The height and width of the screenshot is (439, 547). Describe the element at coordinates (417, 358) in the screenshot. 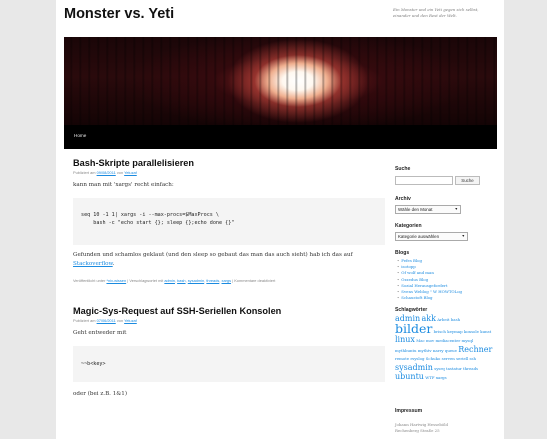

I see `tag-cloud-link: rsyslog` at that location.